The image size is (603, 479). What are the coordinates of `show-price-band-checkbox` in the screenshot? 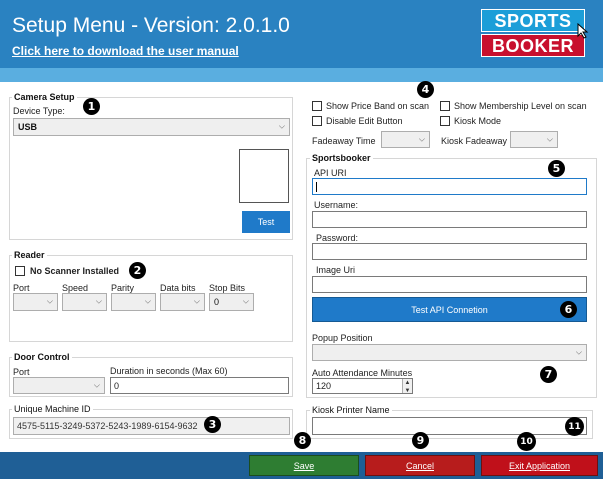 It's located at (317, 106).